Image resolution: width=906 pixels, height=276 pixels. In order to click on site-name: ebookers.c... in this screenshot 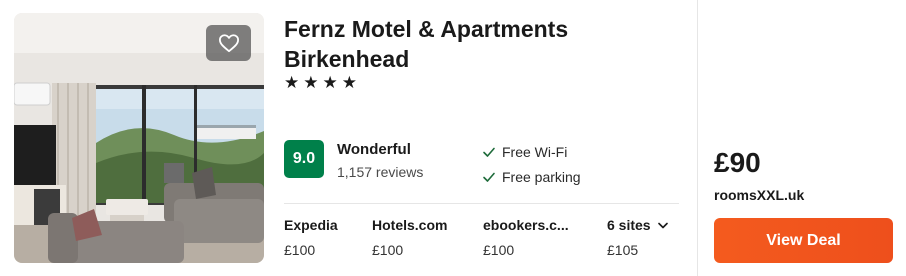, I will do `click(526, 225)`.